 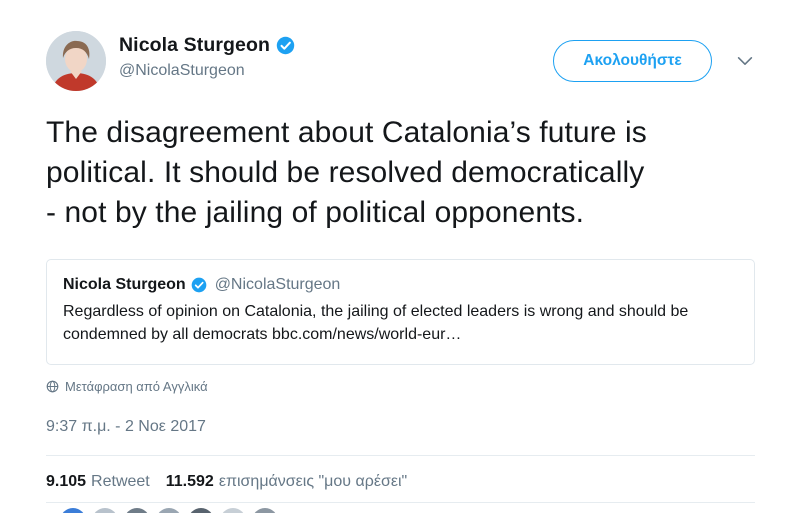 I want to click on follow-button: Ακολουθήστε, so click(x=632, y=61).